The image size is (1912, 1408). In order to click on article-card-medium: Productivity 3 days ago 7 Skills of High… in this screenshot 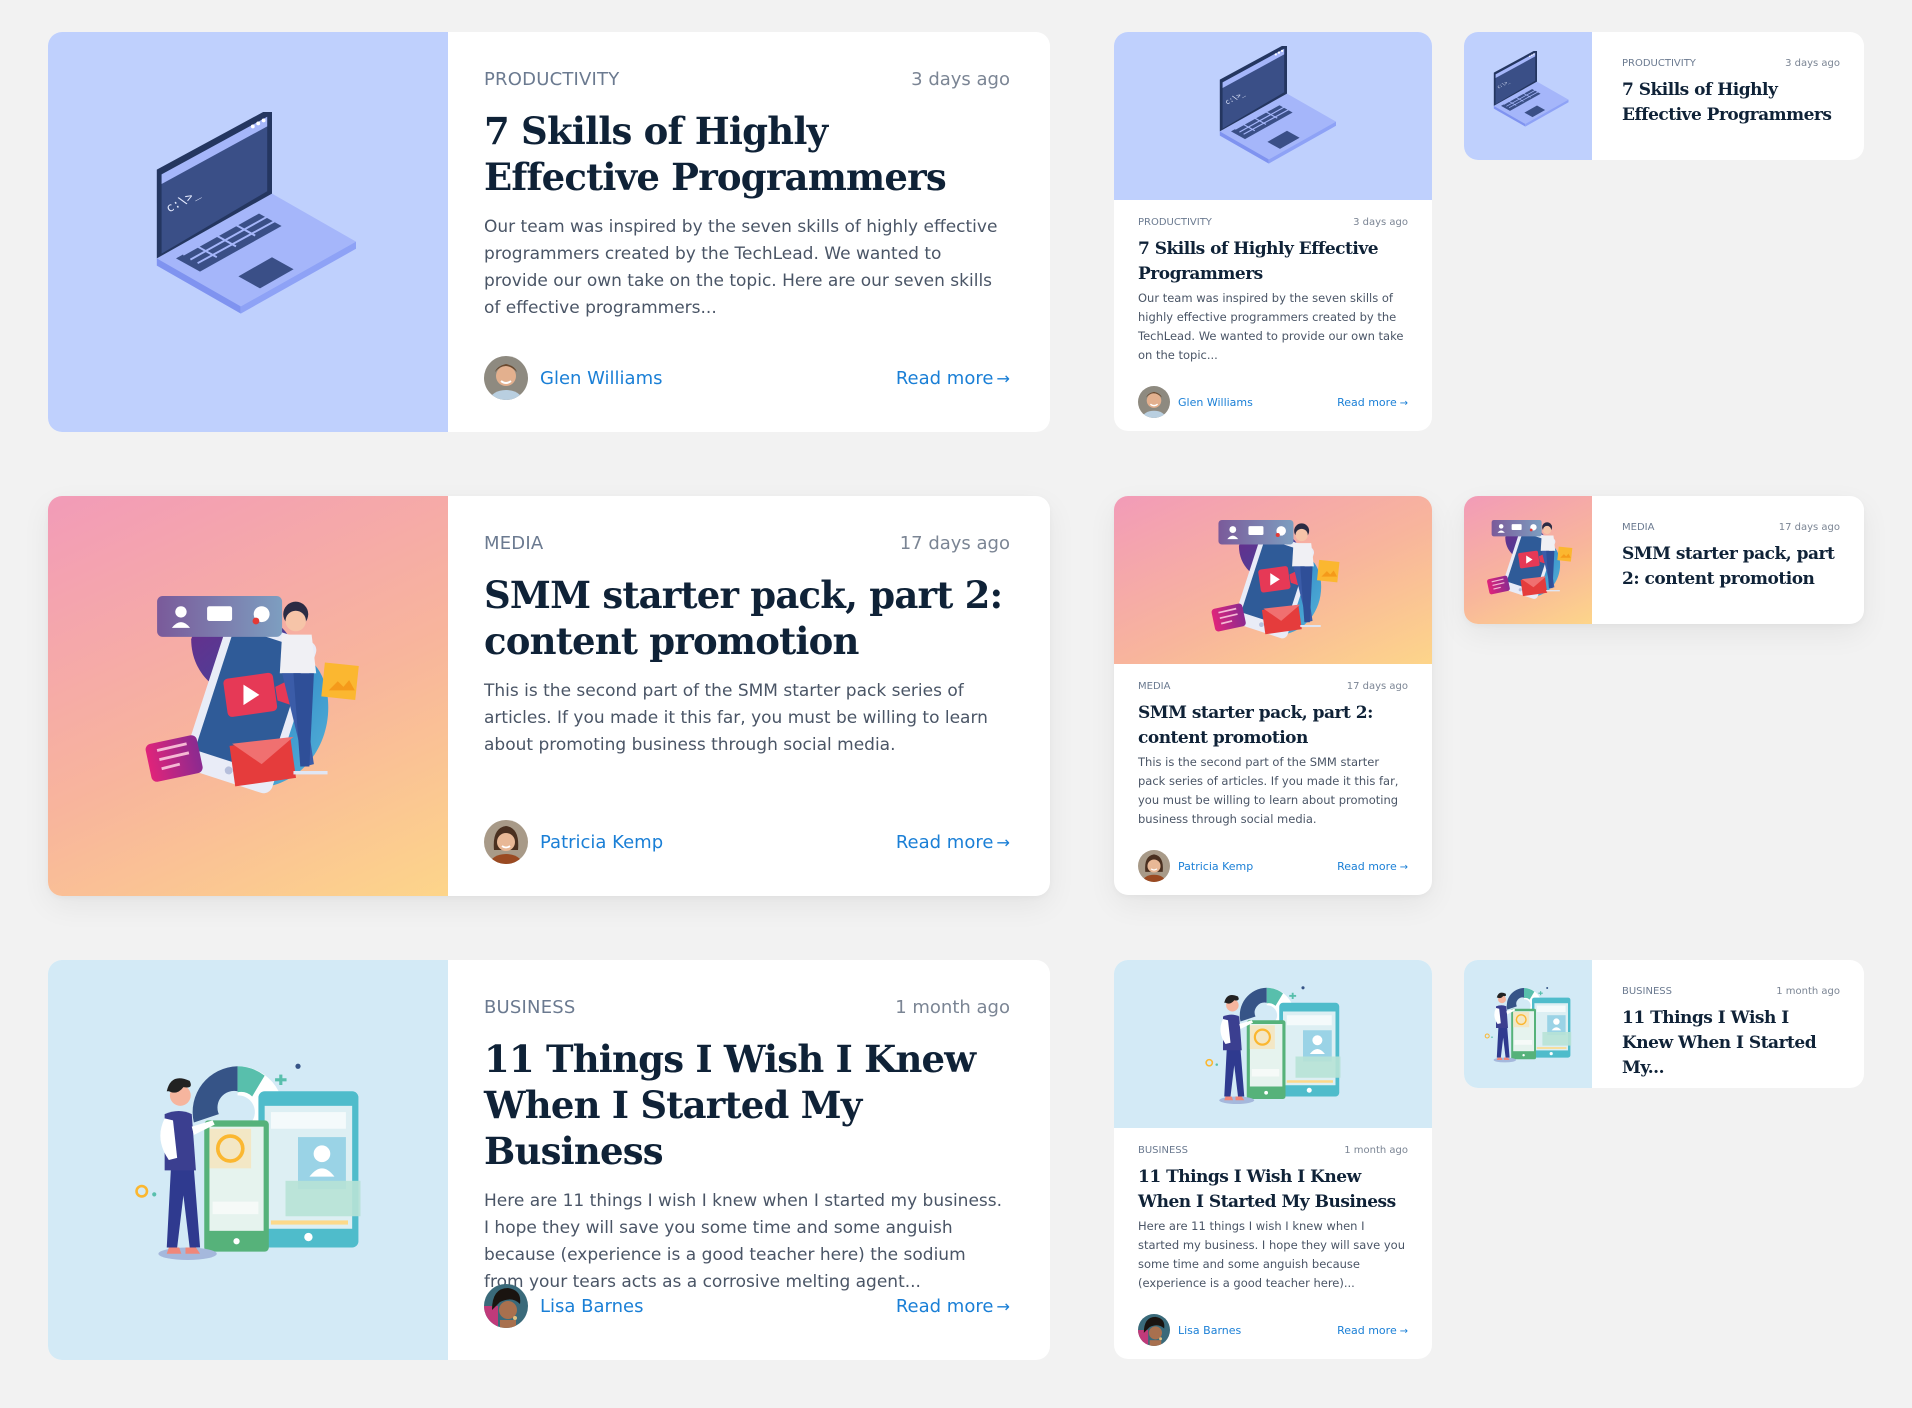, I will do `click(1273, 231)`.